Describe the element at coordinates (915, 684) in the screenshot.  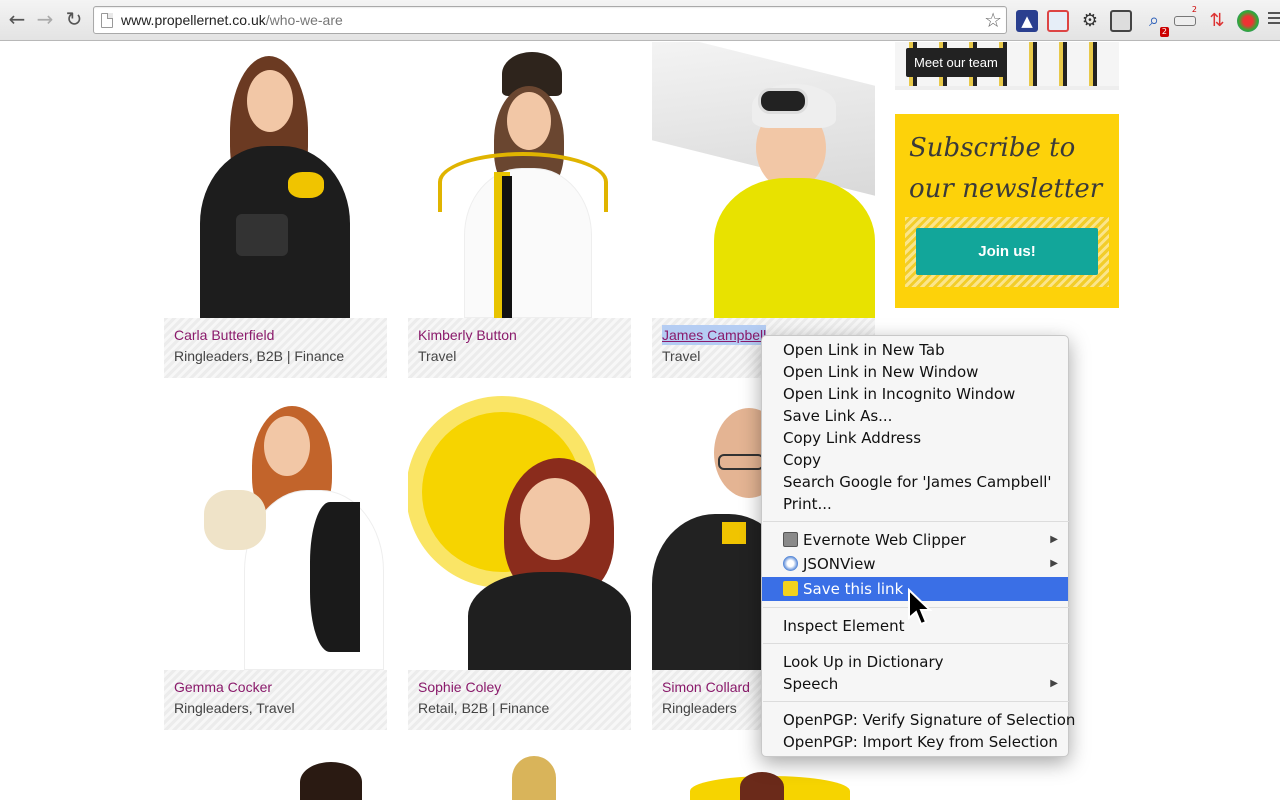
I see `menu-item-speech: Speech ▶` at that location.